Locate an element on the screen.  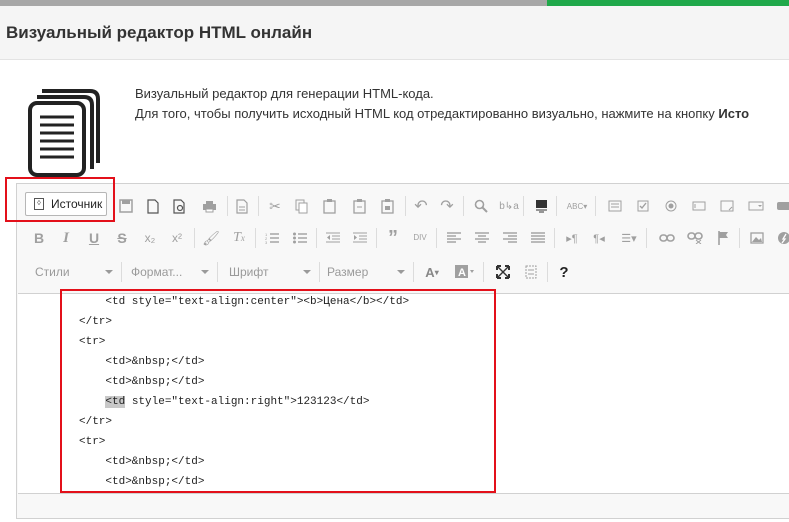
blockquote-icon: ” is located at coordinates (393, 238).